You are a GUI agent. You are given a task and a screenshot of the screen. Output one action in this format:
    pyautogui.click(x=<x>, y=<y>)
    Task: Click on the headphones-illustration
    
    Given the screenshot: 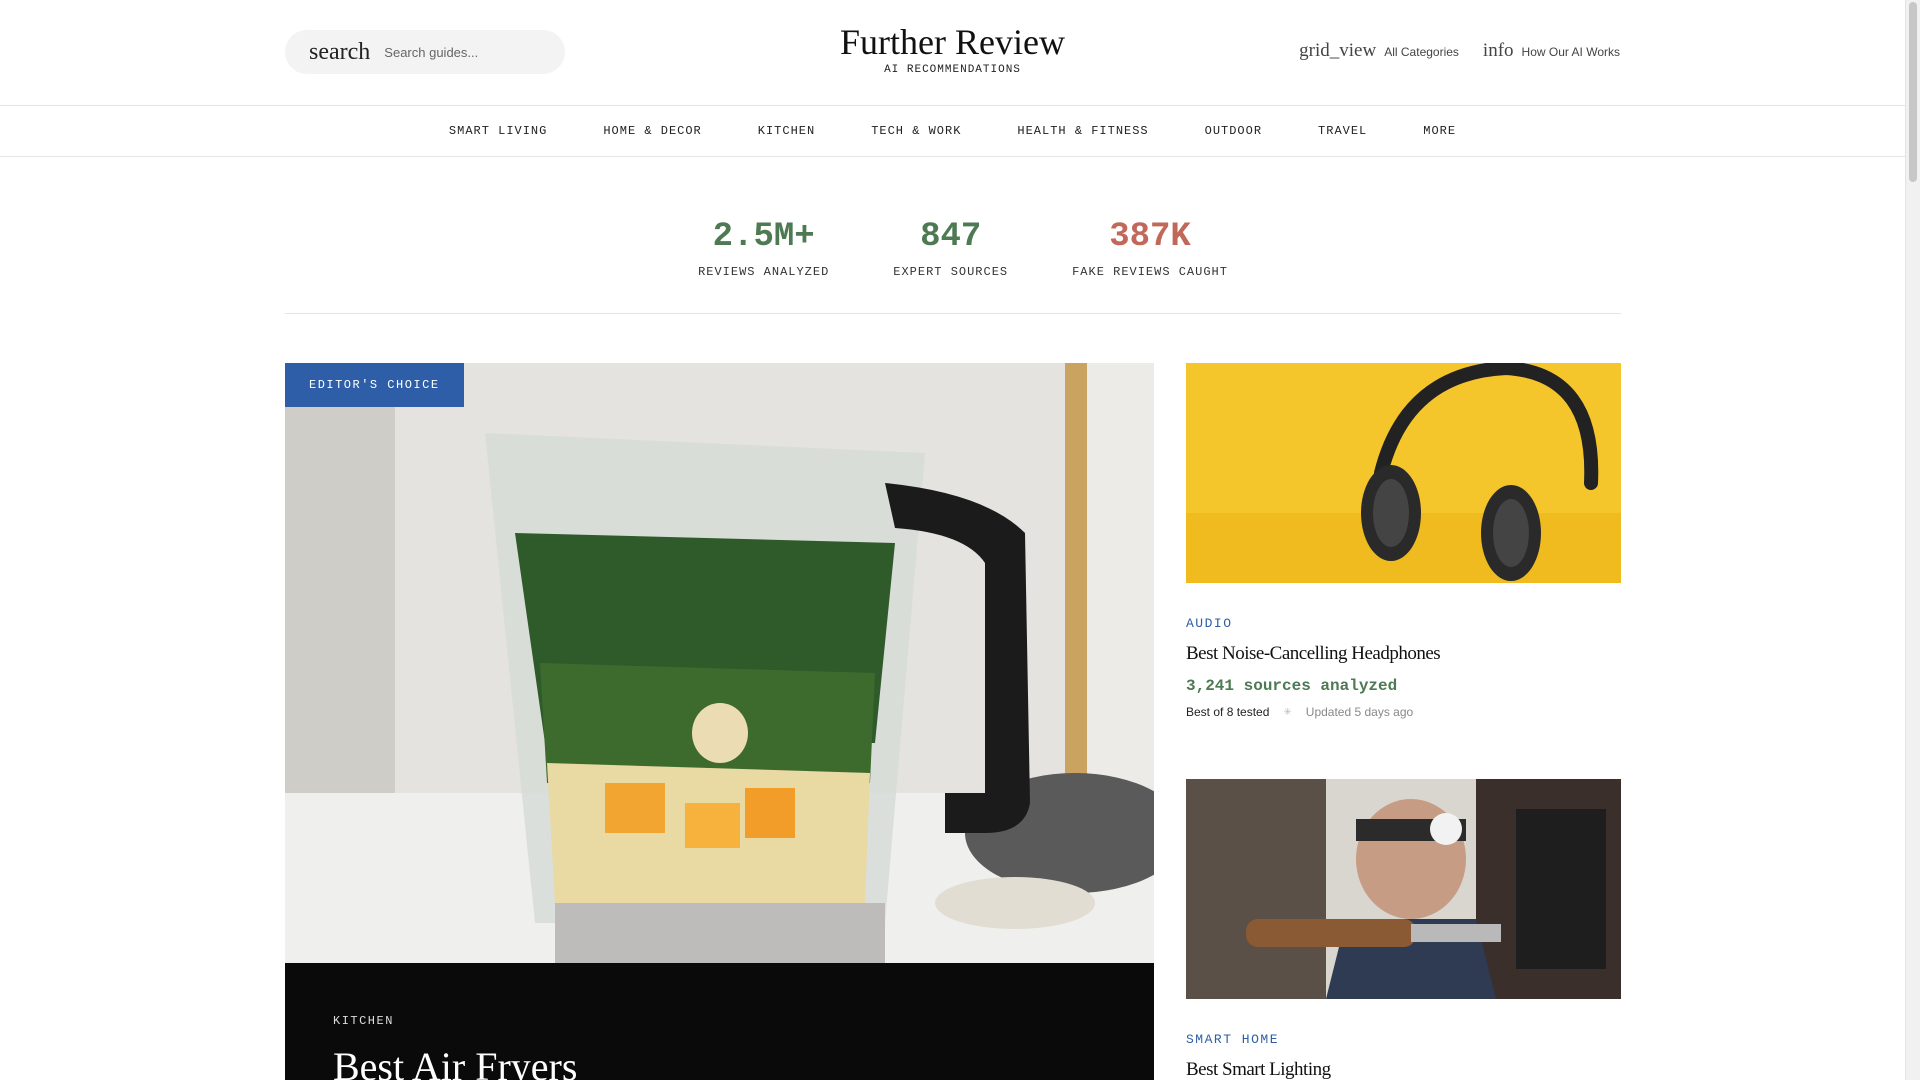 What is the action you would take?
    pyautogui.click(x=1403, y=473)
    